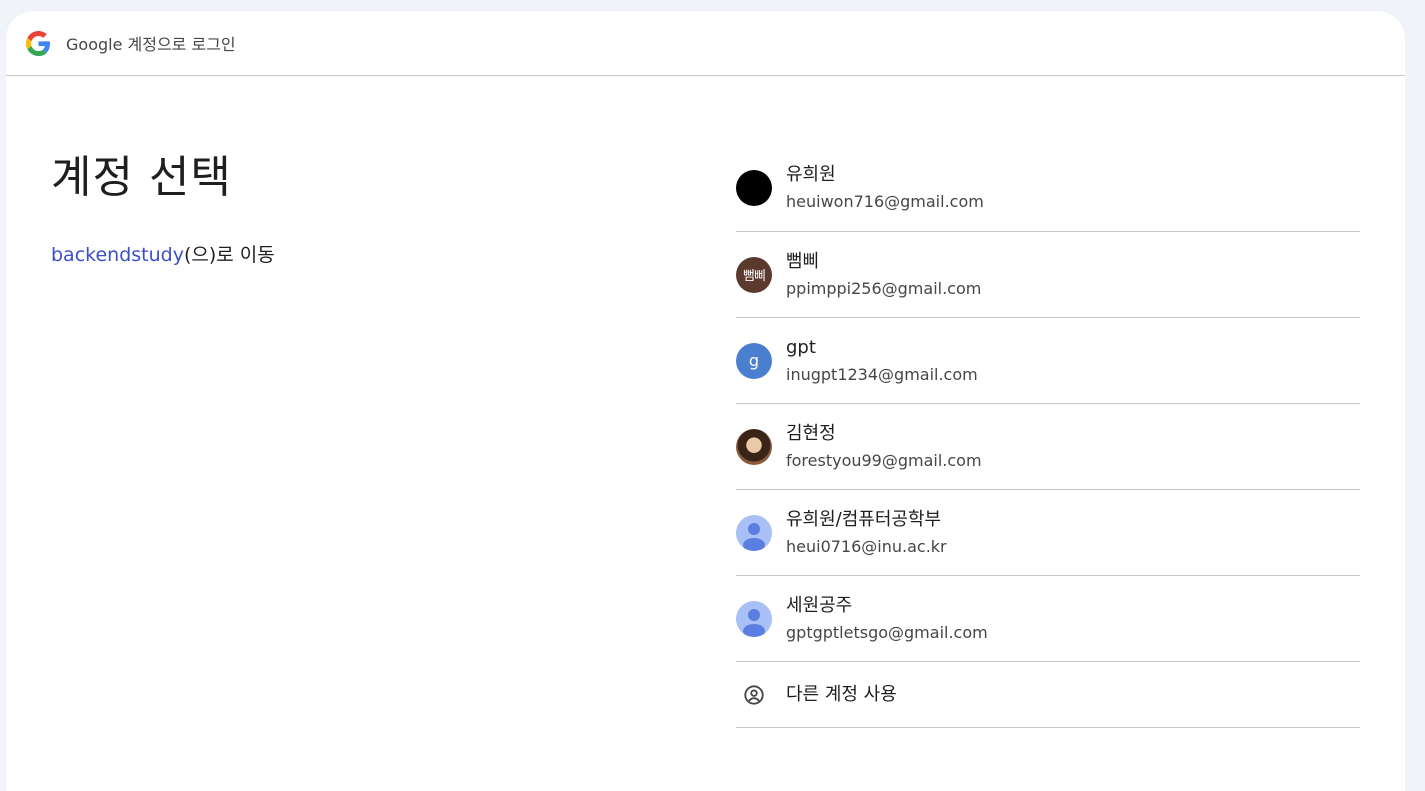 The height and width of the screenshot is (791, 1425). I want to click on account-name: gpt, so click(801, 347).